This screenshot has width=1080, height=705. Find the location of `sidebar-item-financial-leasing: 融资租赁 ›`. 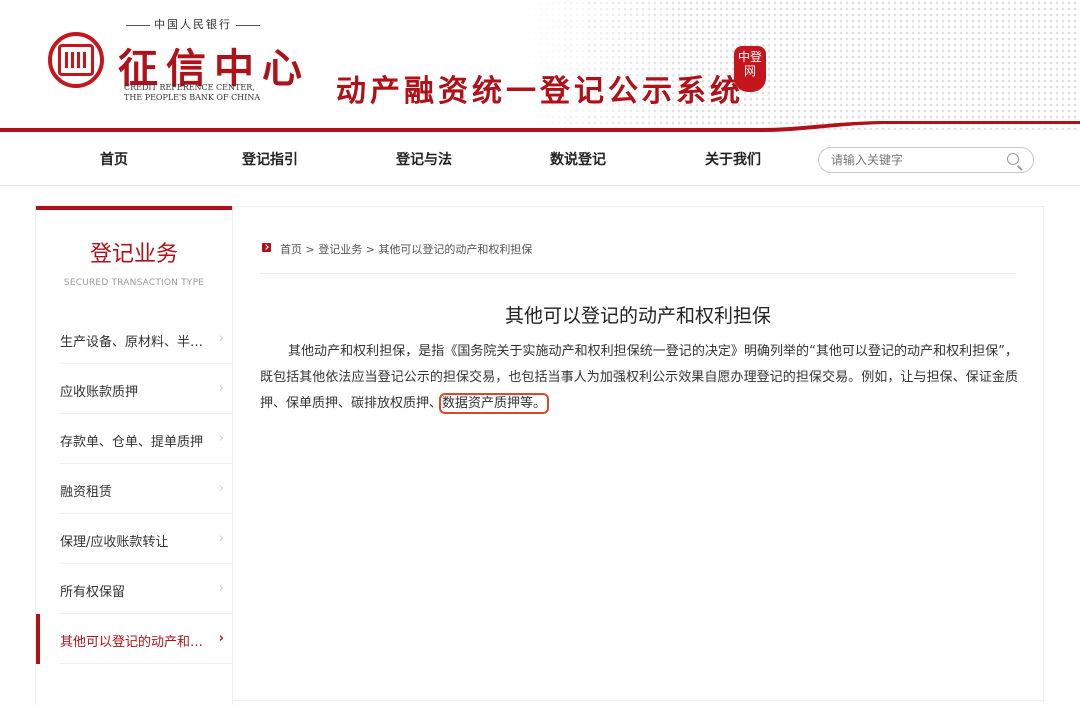

sidebar-item-financial-leasing: 融资租赁 › is located at coordinates (134, 489).